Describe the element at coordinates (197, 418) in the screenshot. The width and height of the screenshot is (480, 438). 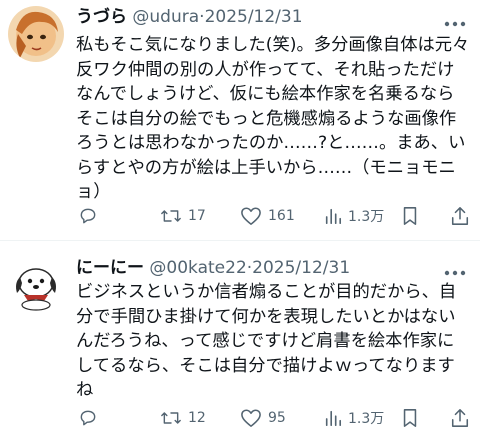
I see `retweet-count: 12` at that location.